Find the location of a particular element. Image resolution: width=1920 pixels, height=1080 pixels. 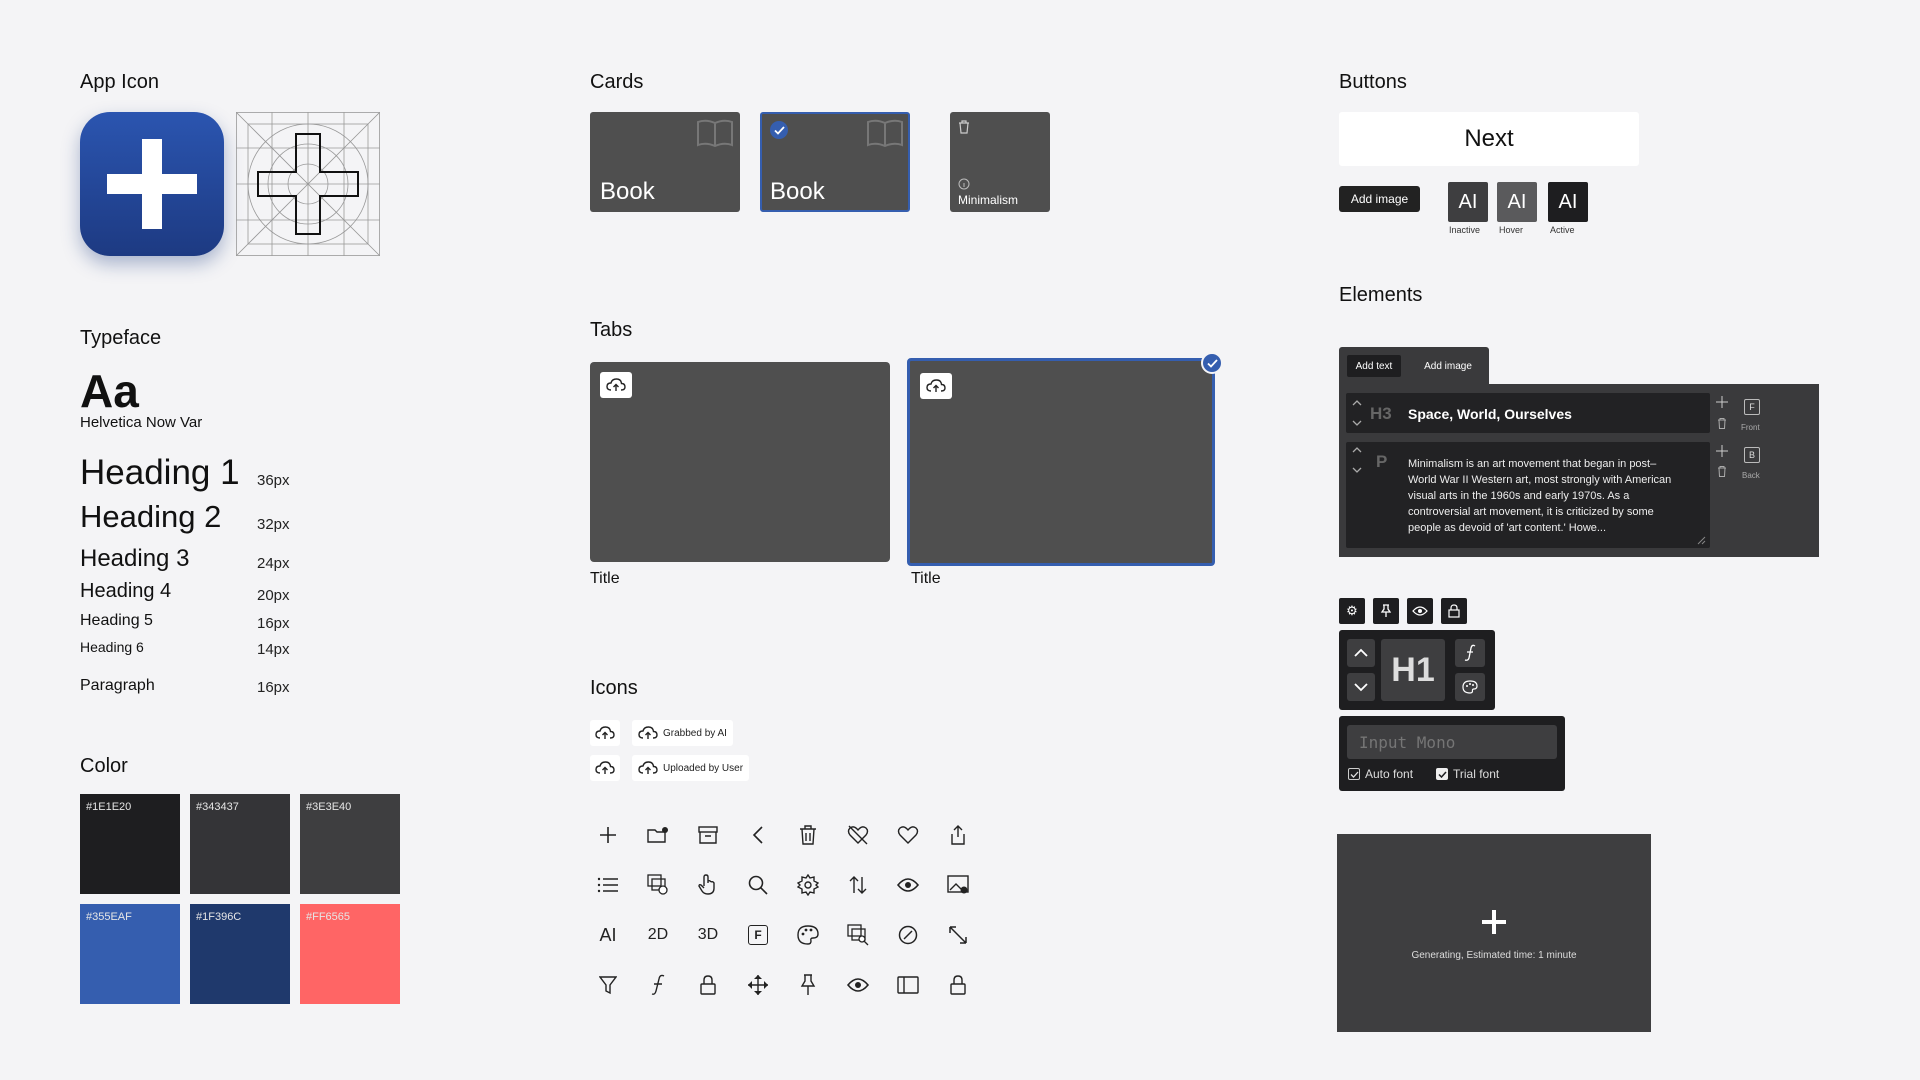

chevron-up-icon is located at coordinates (1361, 652).